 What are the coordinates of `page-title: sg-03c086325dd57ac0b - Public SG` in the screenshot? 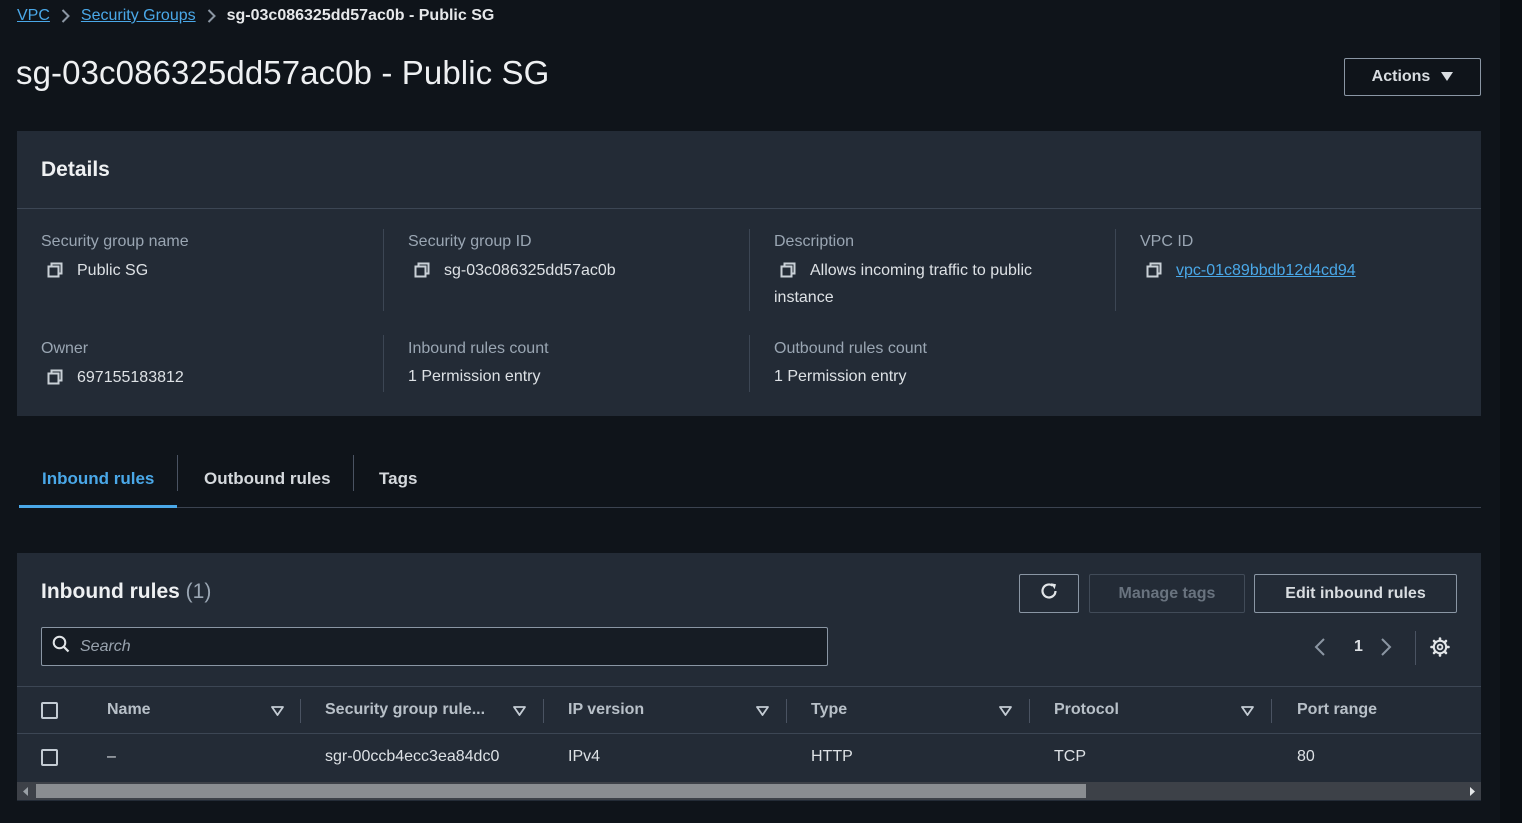 It's located at (283, 72).